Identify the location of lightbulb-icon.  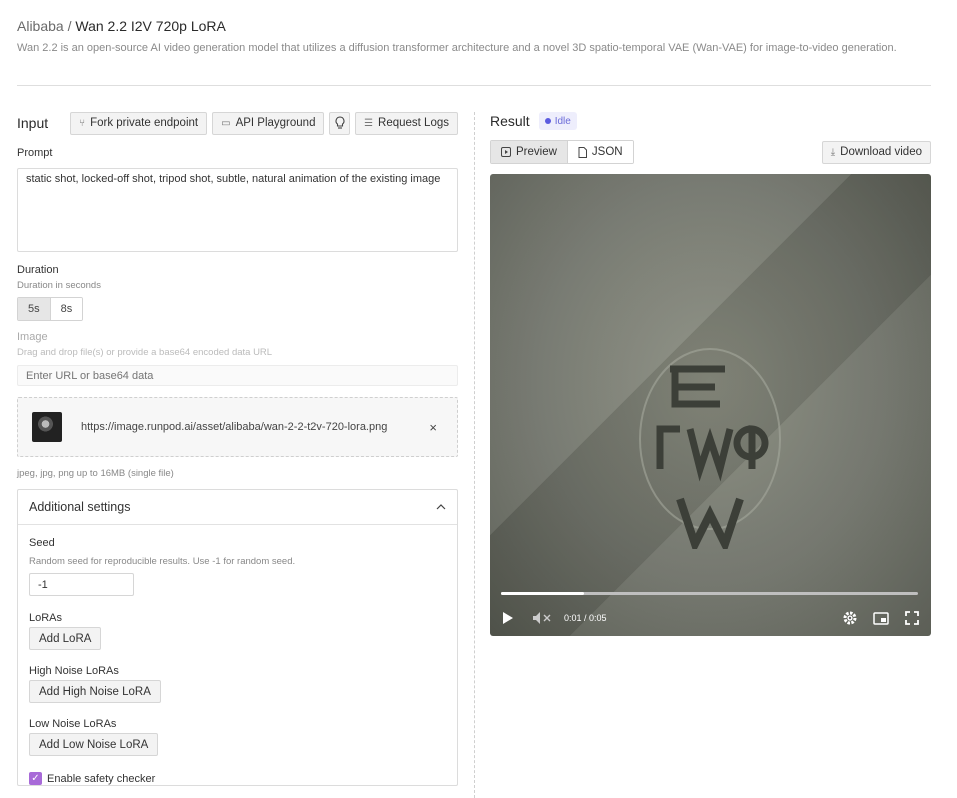
(340, 122).